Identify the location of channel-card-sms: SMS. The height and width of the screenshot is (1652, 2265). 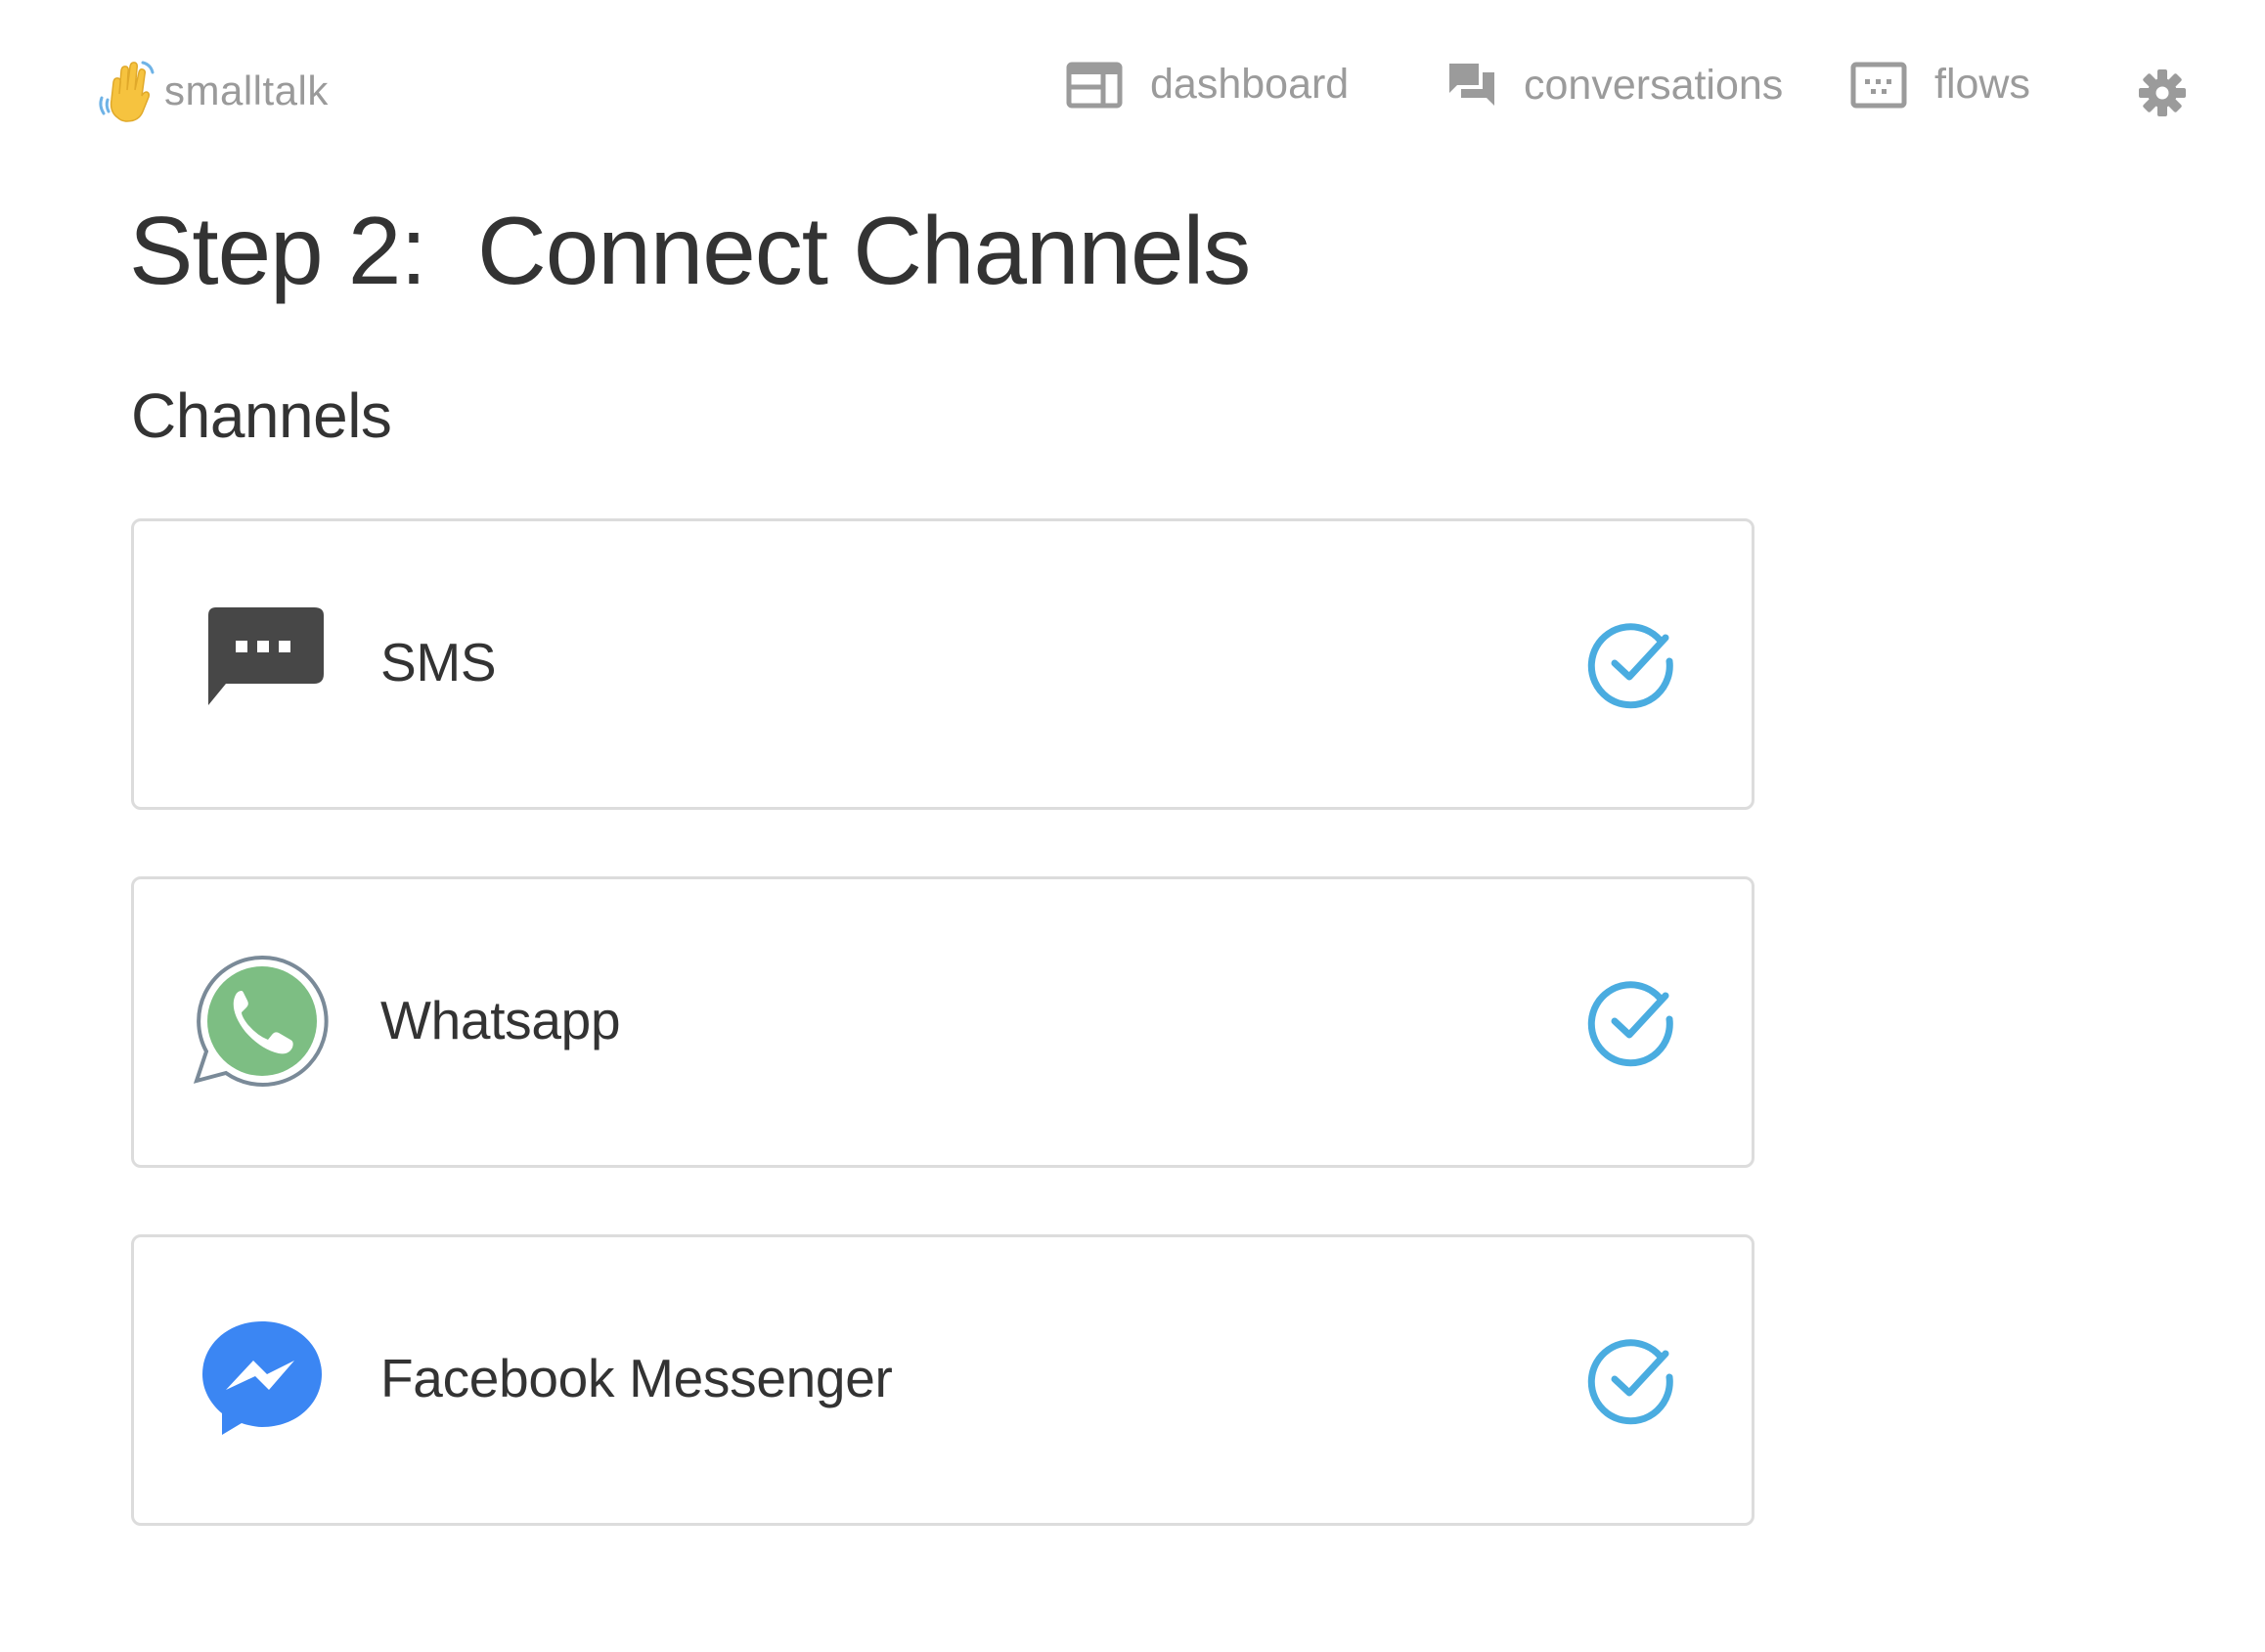
(942, 664).